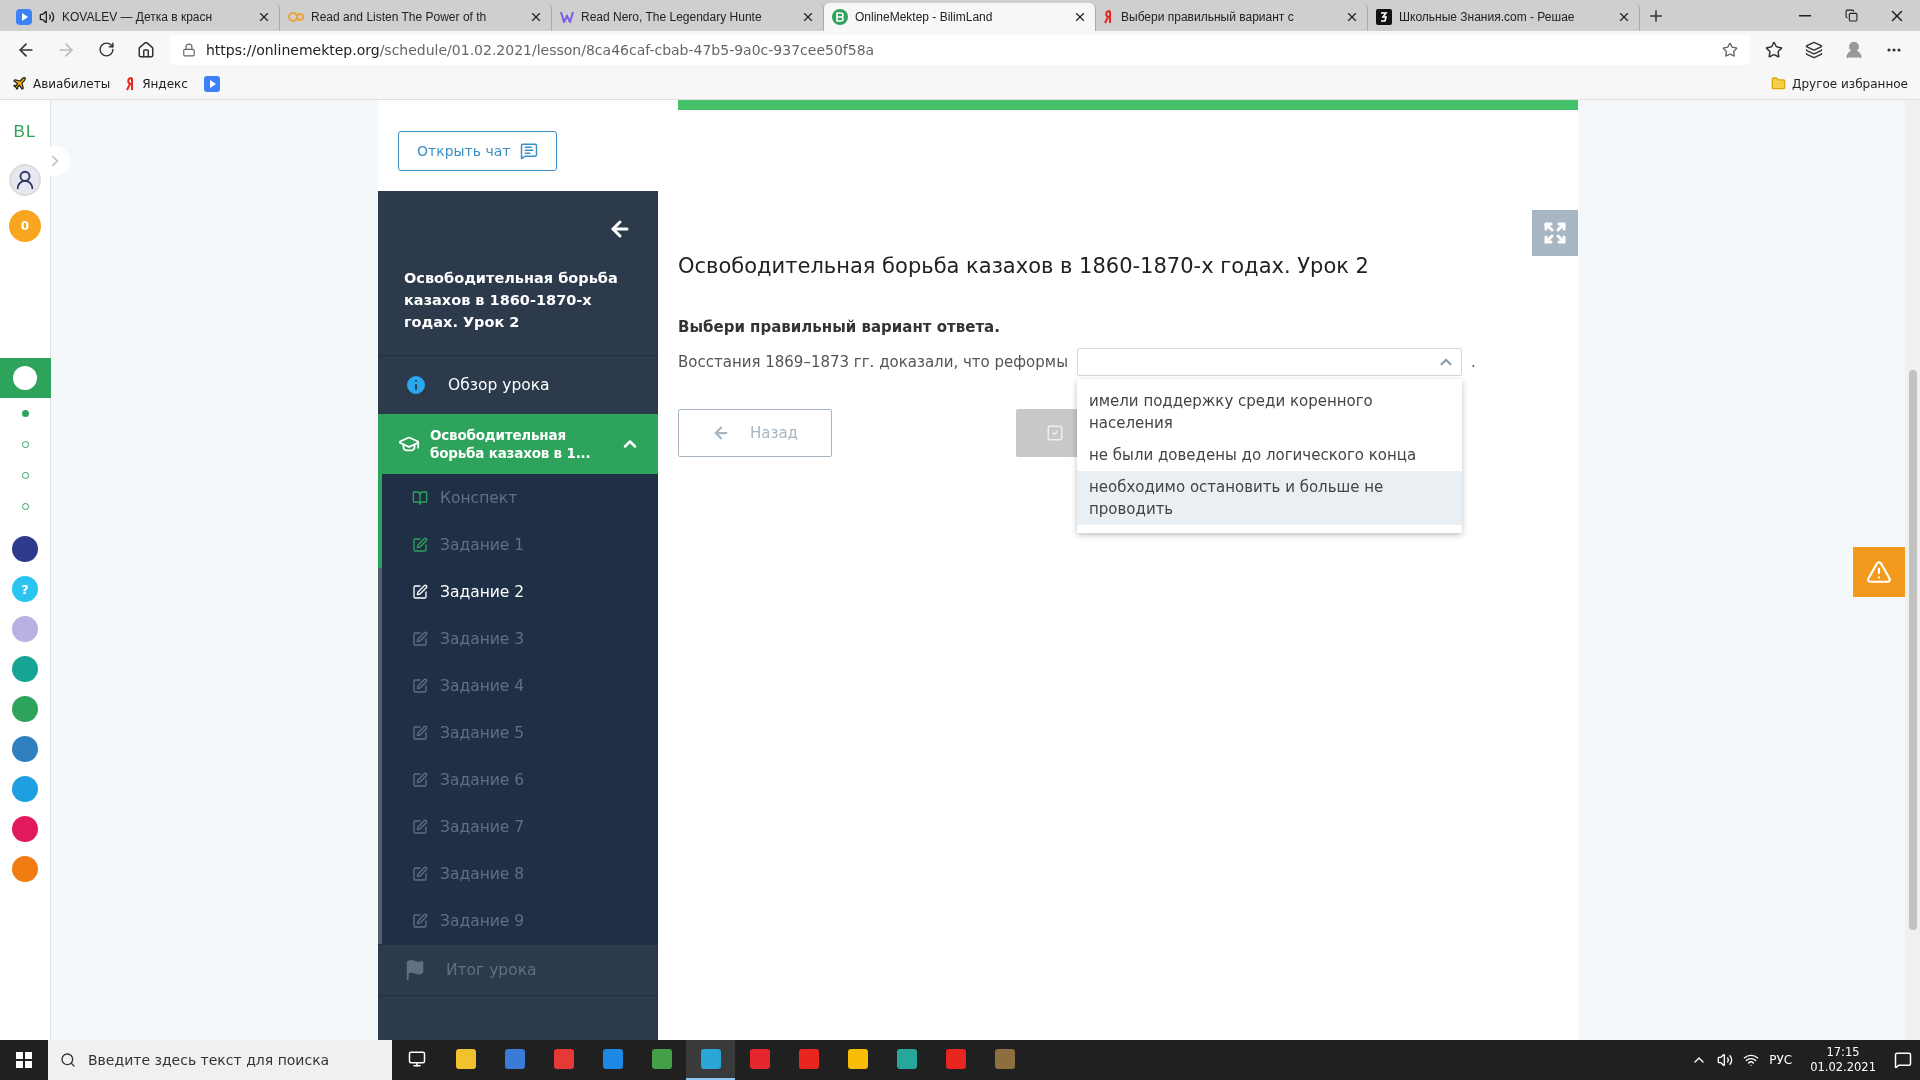 This screenshot has width=1920, height=1080. I want to click on expand-icon, so click(1555, 233).